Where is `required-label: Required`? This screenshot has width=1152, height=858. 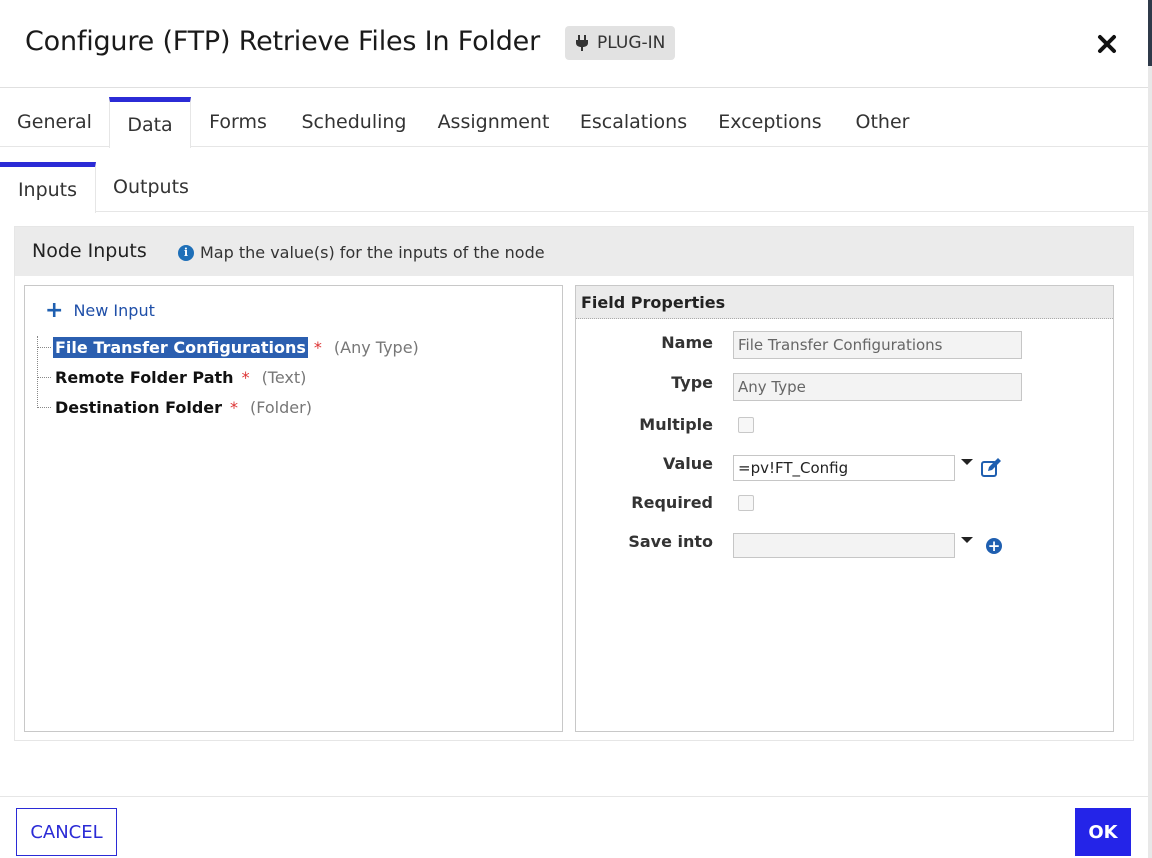 required-label: Required is located at coordinates (672, 502).